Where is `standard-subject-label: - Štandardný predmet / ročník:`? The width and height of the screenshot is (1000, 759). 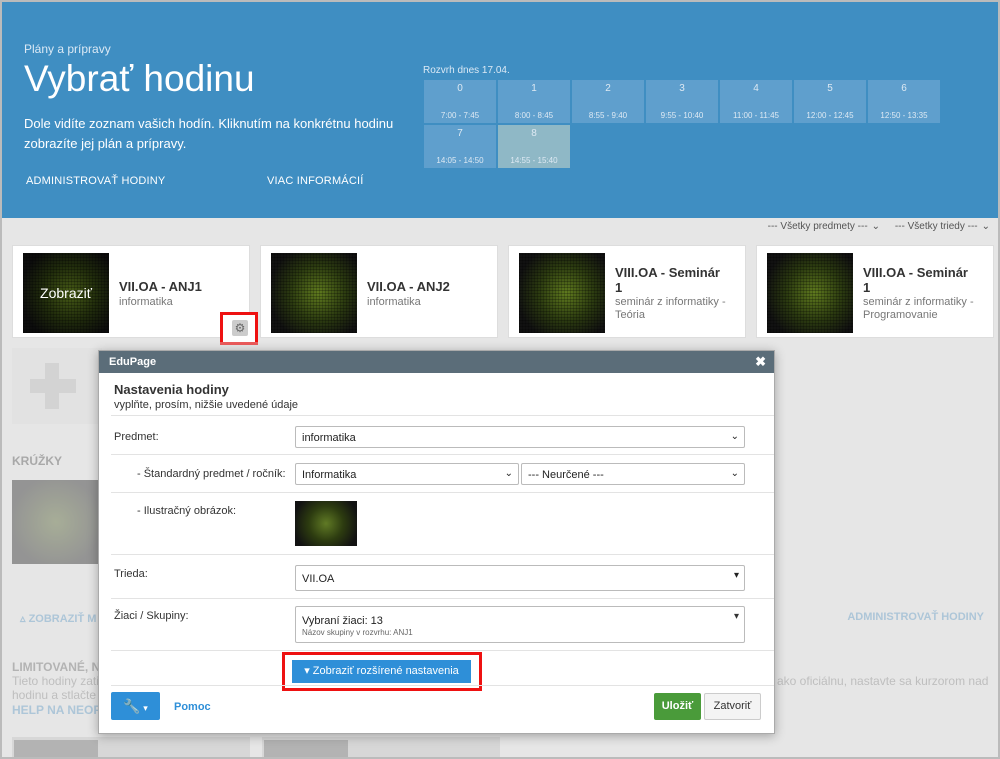 standard-subject-label: - Štandardný predmet / ročník: is located at coordinates (211, 474).